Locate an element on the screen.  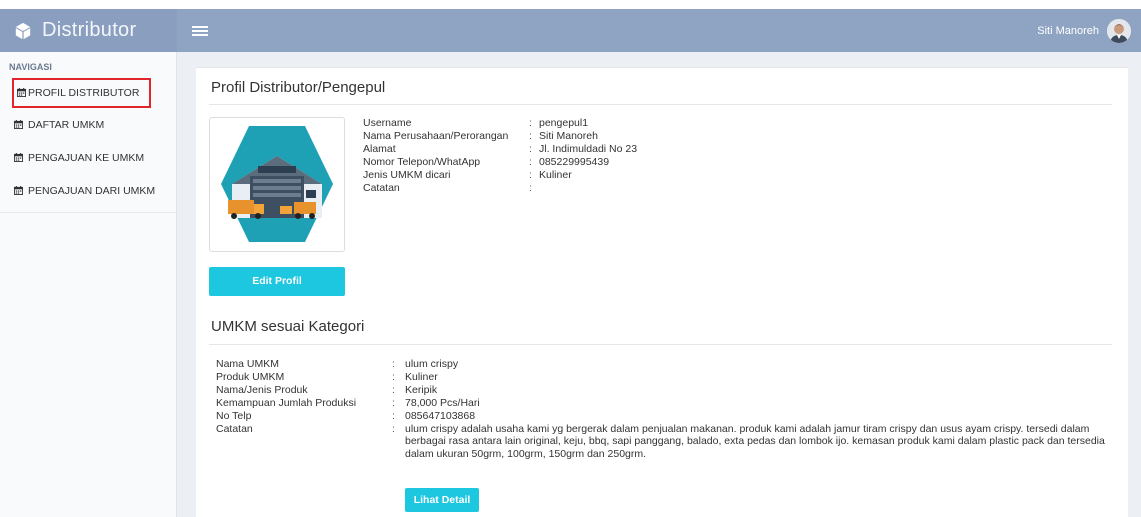
field-value: 085229995439 is located at coordinates (574, 161).